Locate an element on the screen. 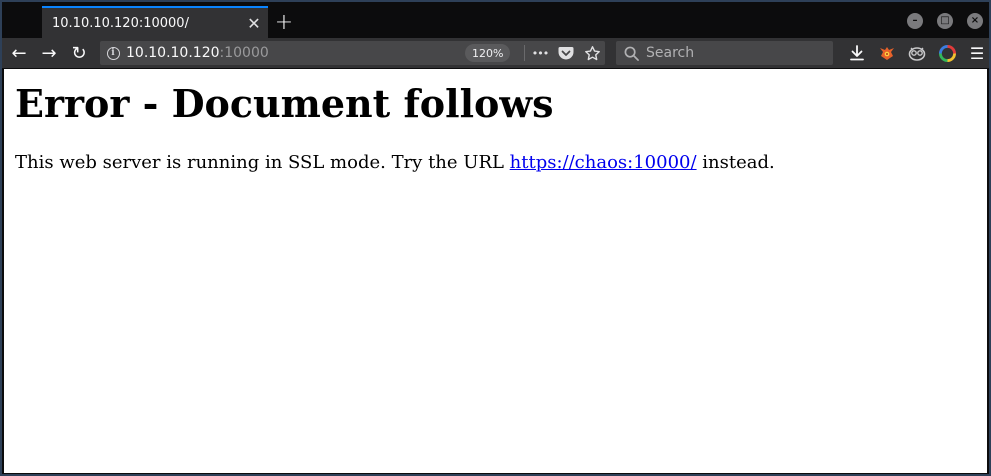  extension-owl-icon is located at coordinates (917, 53).